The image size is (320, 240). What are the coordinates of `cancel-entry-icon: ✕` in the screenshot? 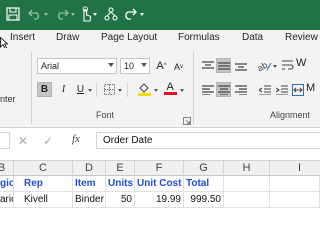 It's located at (23, 141).